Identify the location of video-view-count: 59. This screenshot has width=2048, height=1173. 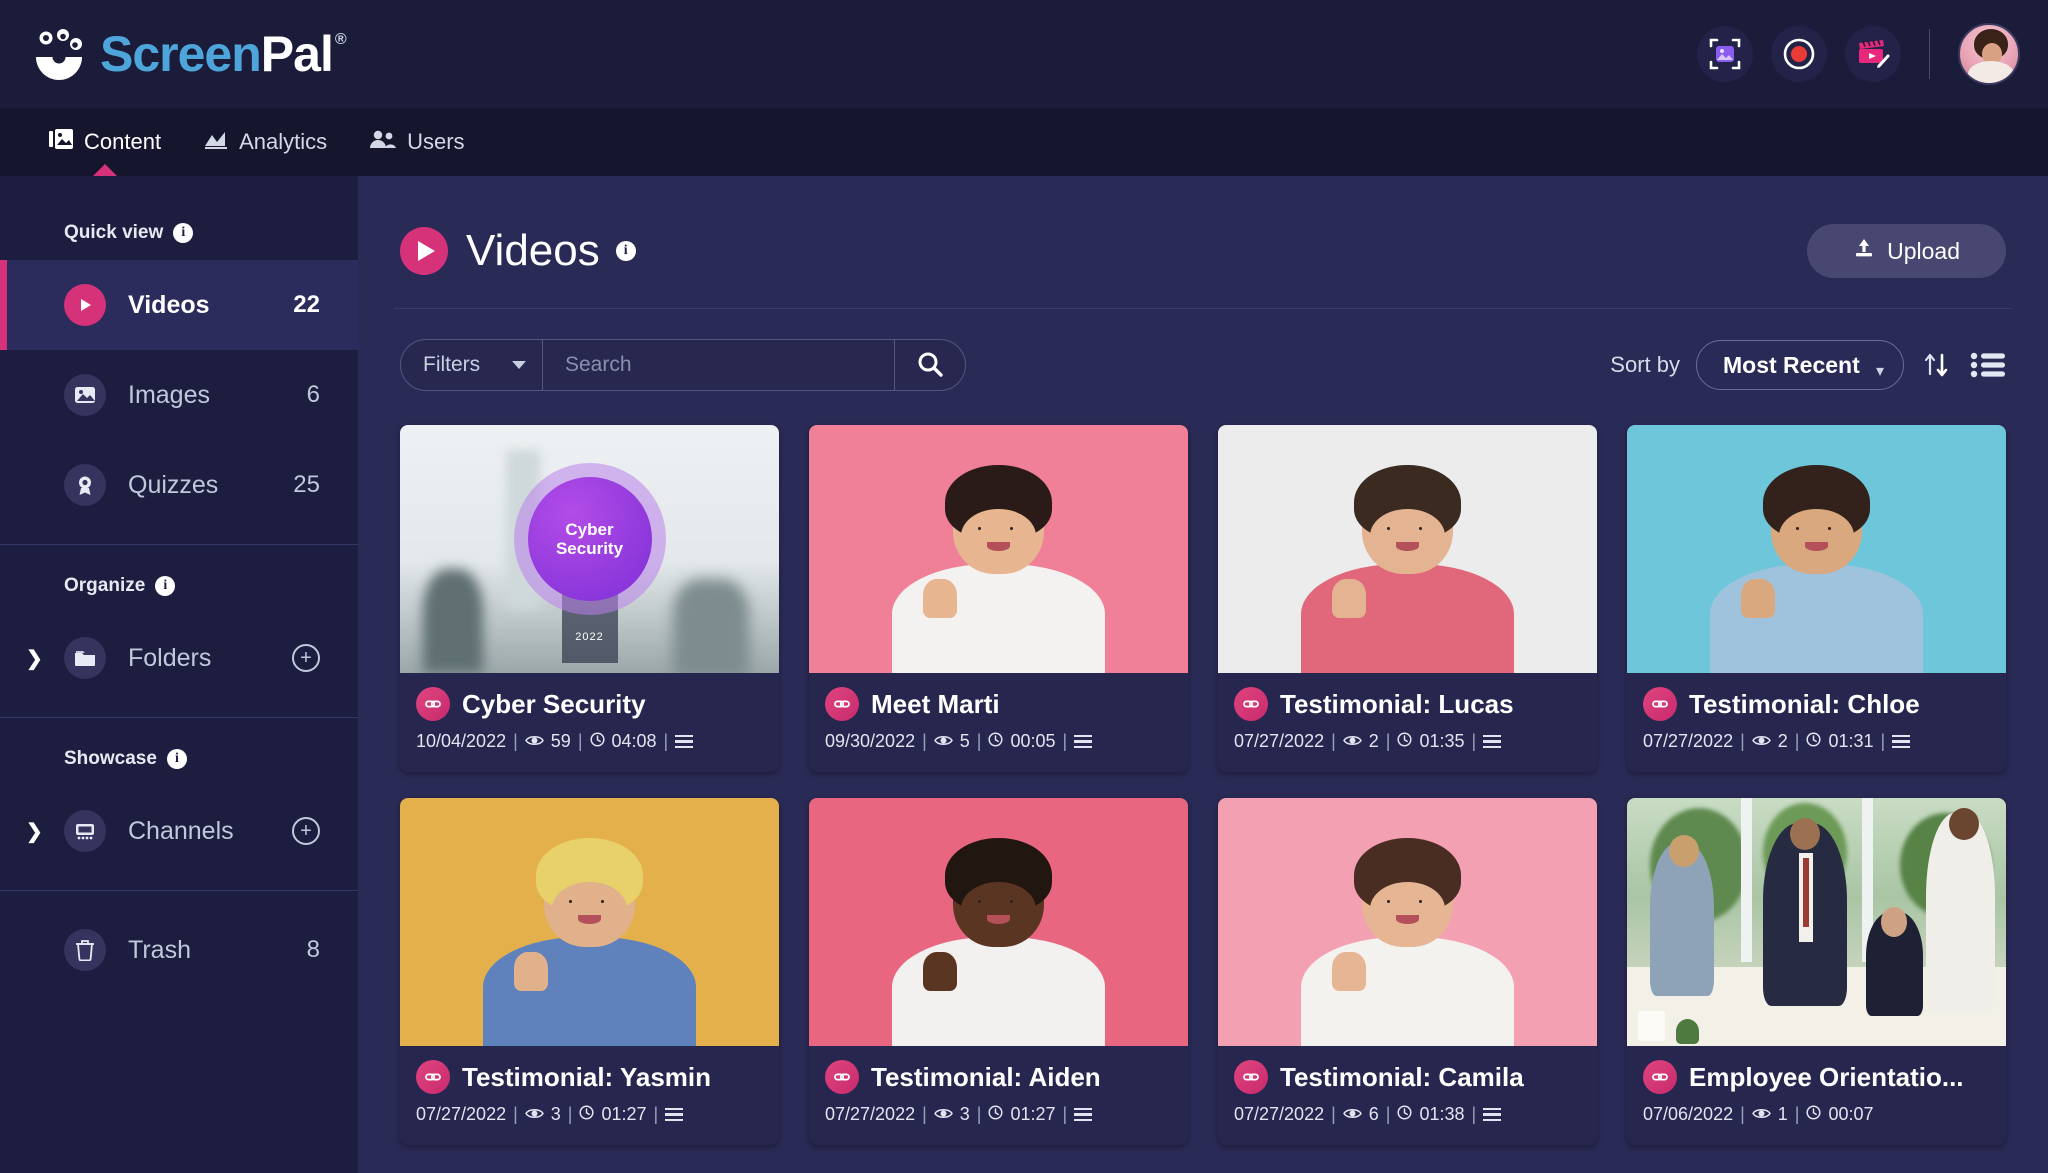
(560, 741).